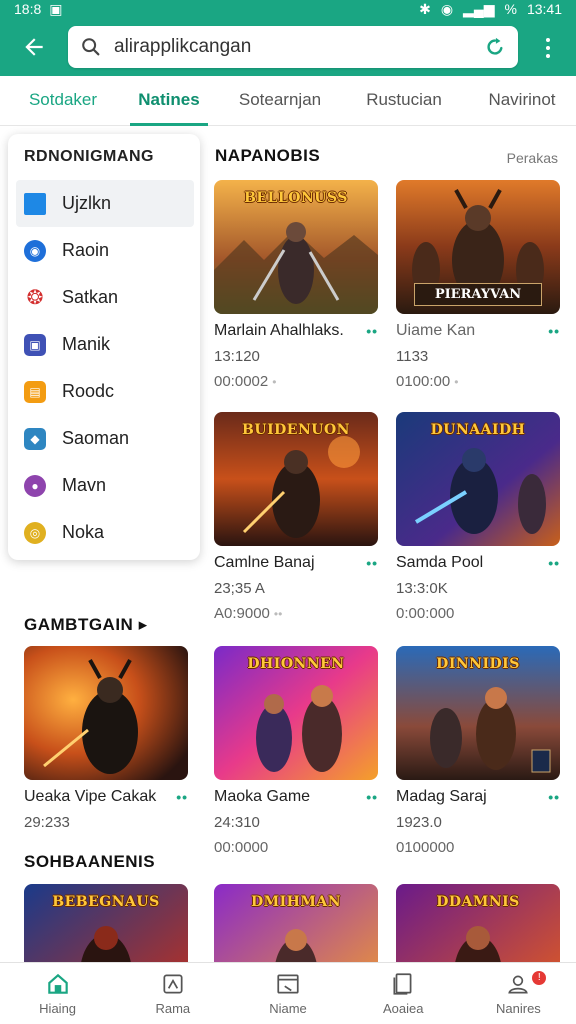  What do you see at coordinates (447, 8) in the screenshot?
I see `wifi-icon: ◉` at bounding box center [447, 8].